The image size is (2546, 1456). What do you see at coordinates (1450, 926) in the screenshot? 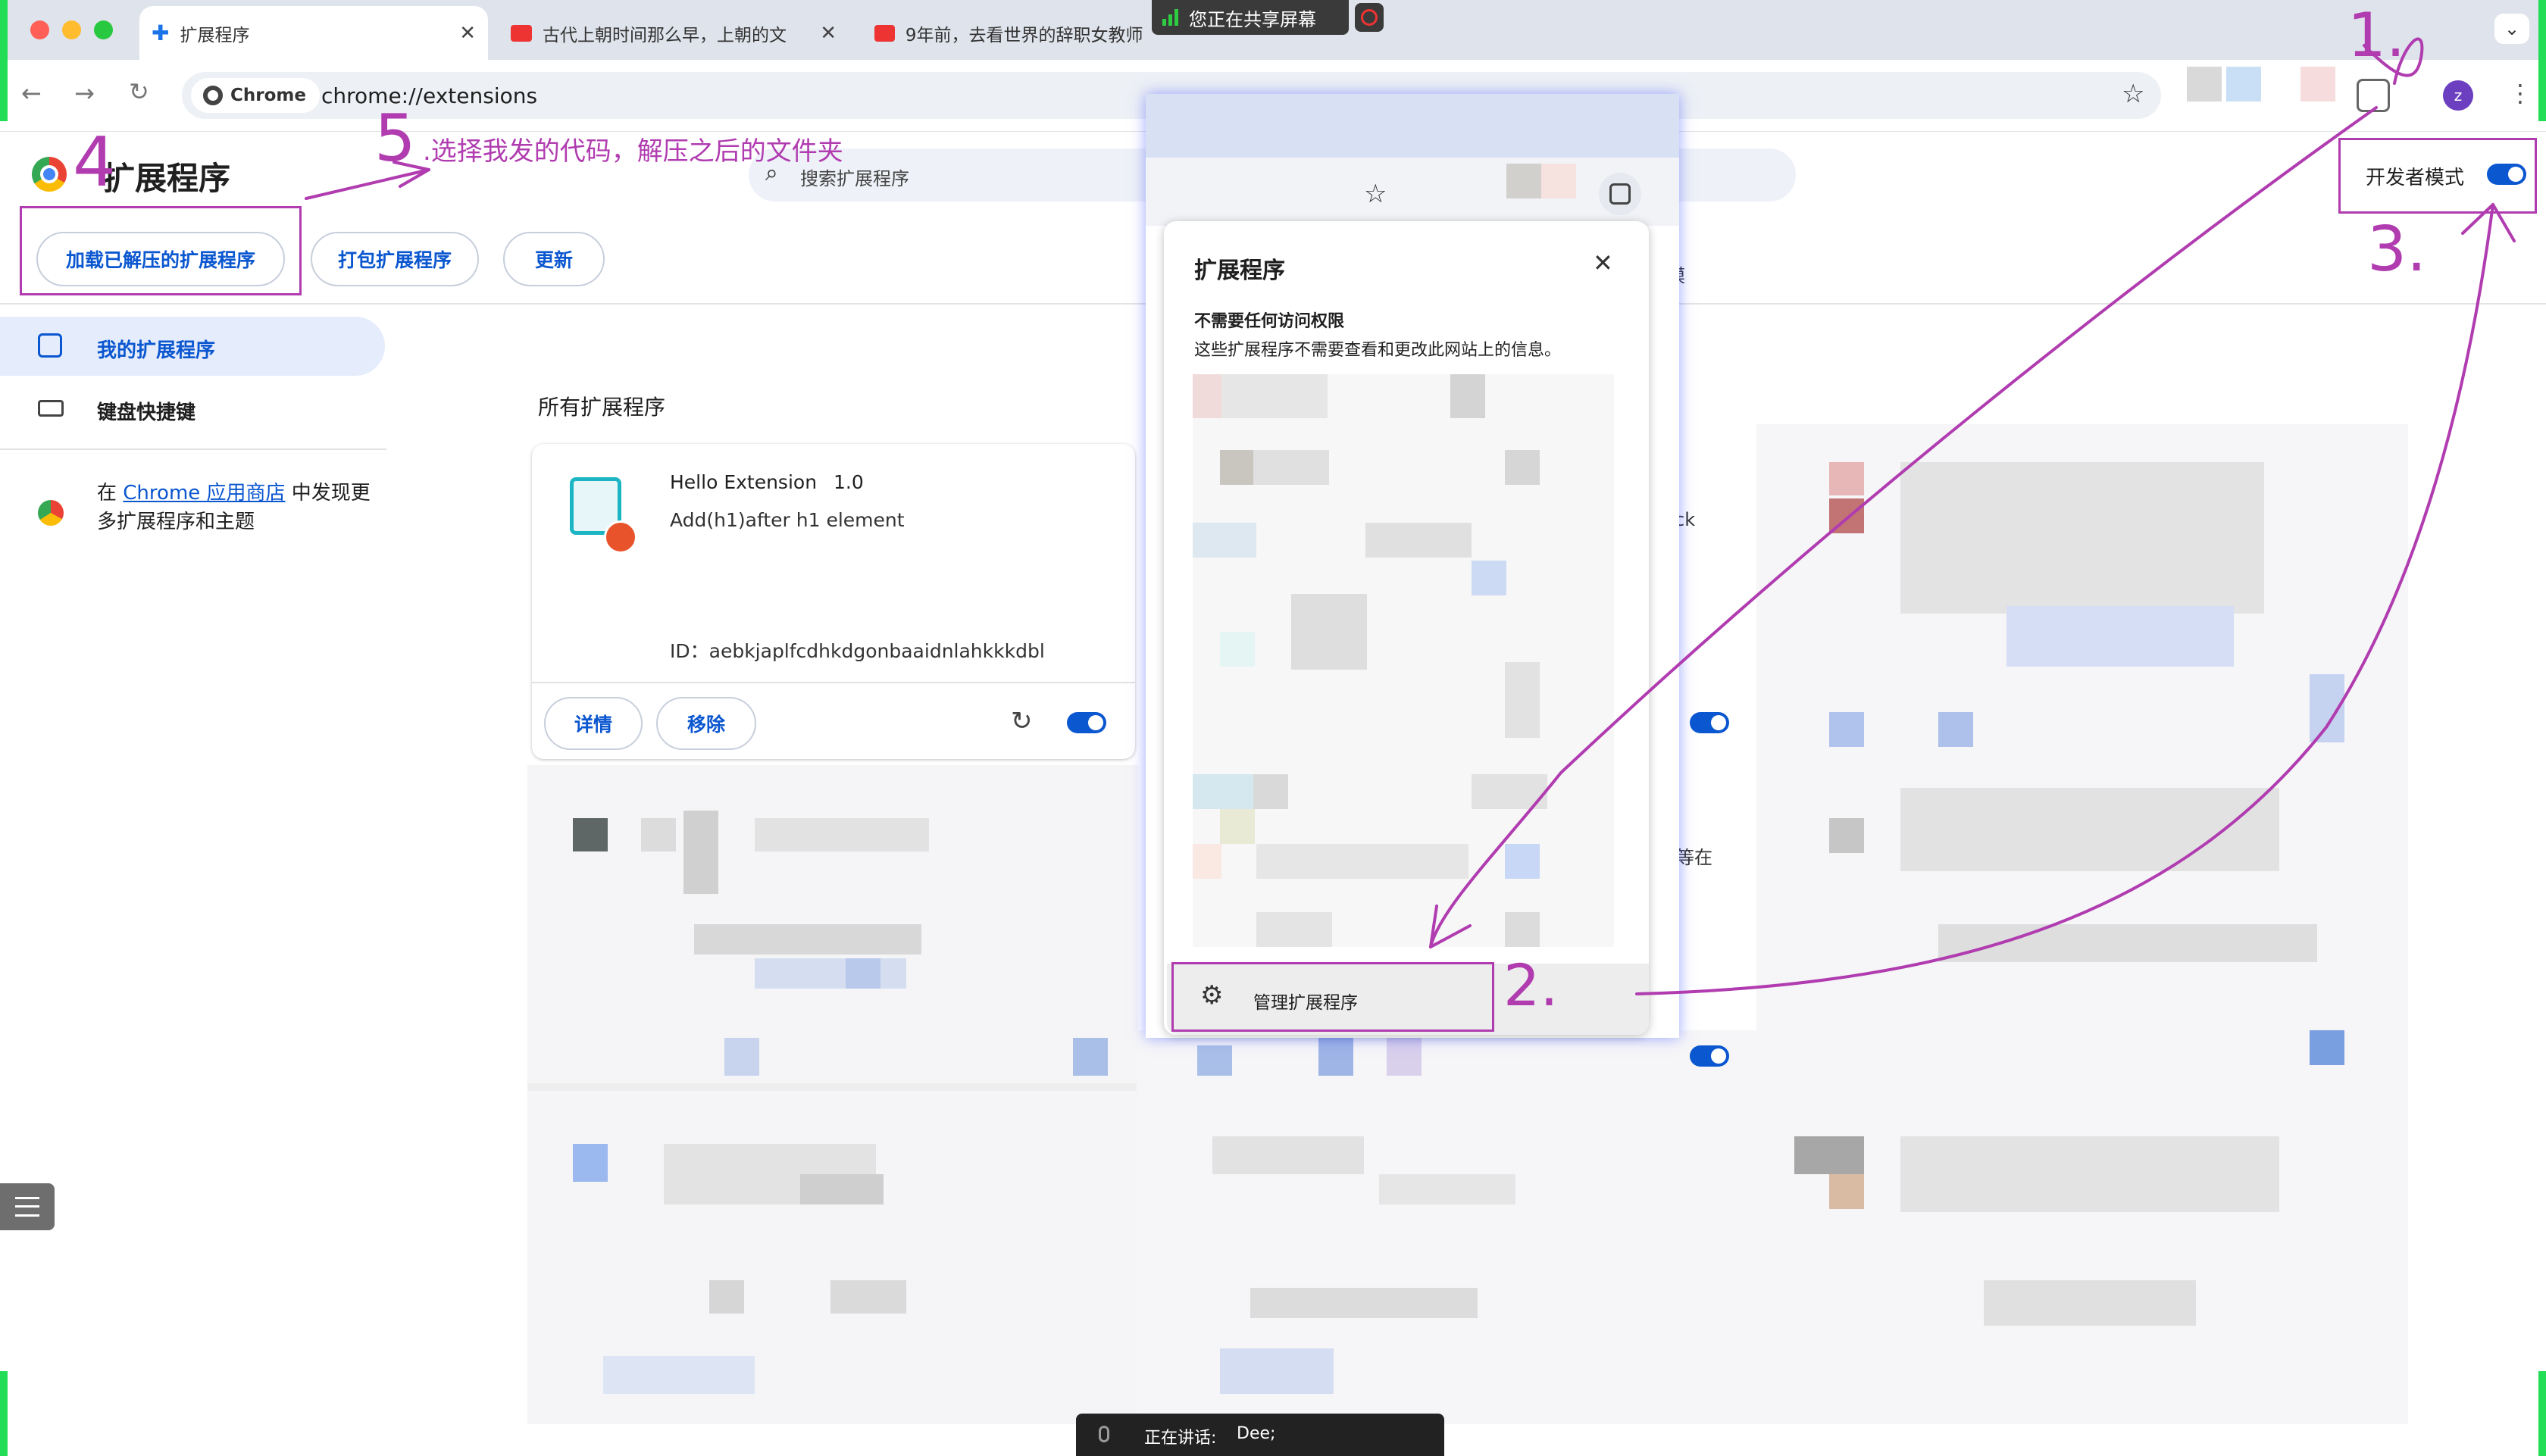
I see `arrow-head-manage` at bounding box center [1450, 926].